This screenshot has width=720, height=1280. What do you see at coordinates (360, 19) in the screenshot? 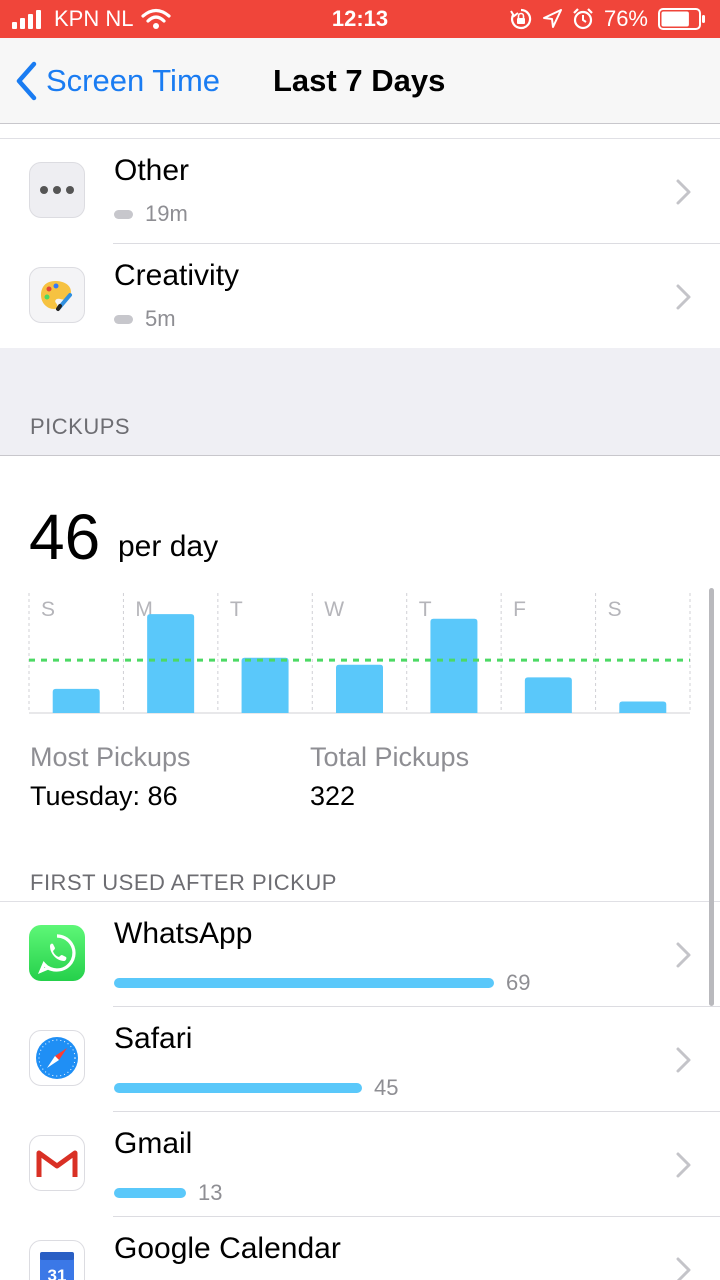
I see `status-bar: KPN NL 12:13 76%` at bounding box center [360, 19].